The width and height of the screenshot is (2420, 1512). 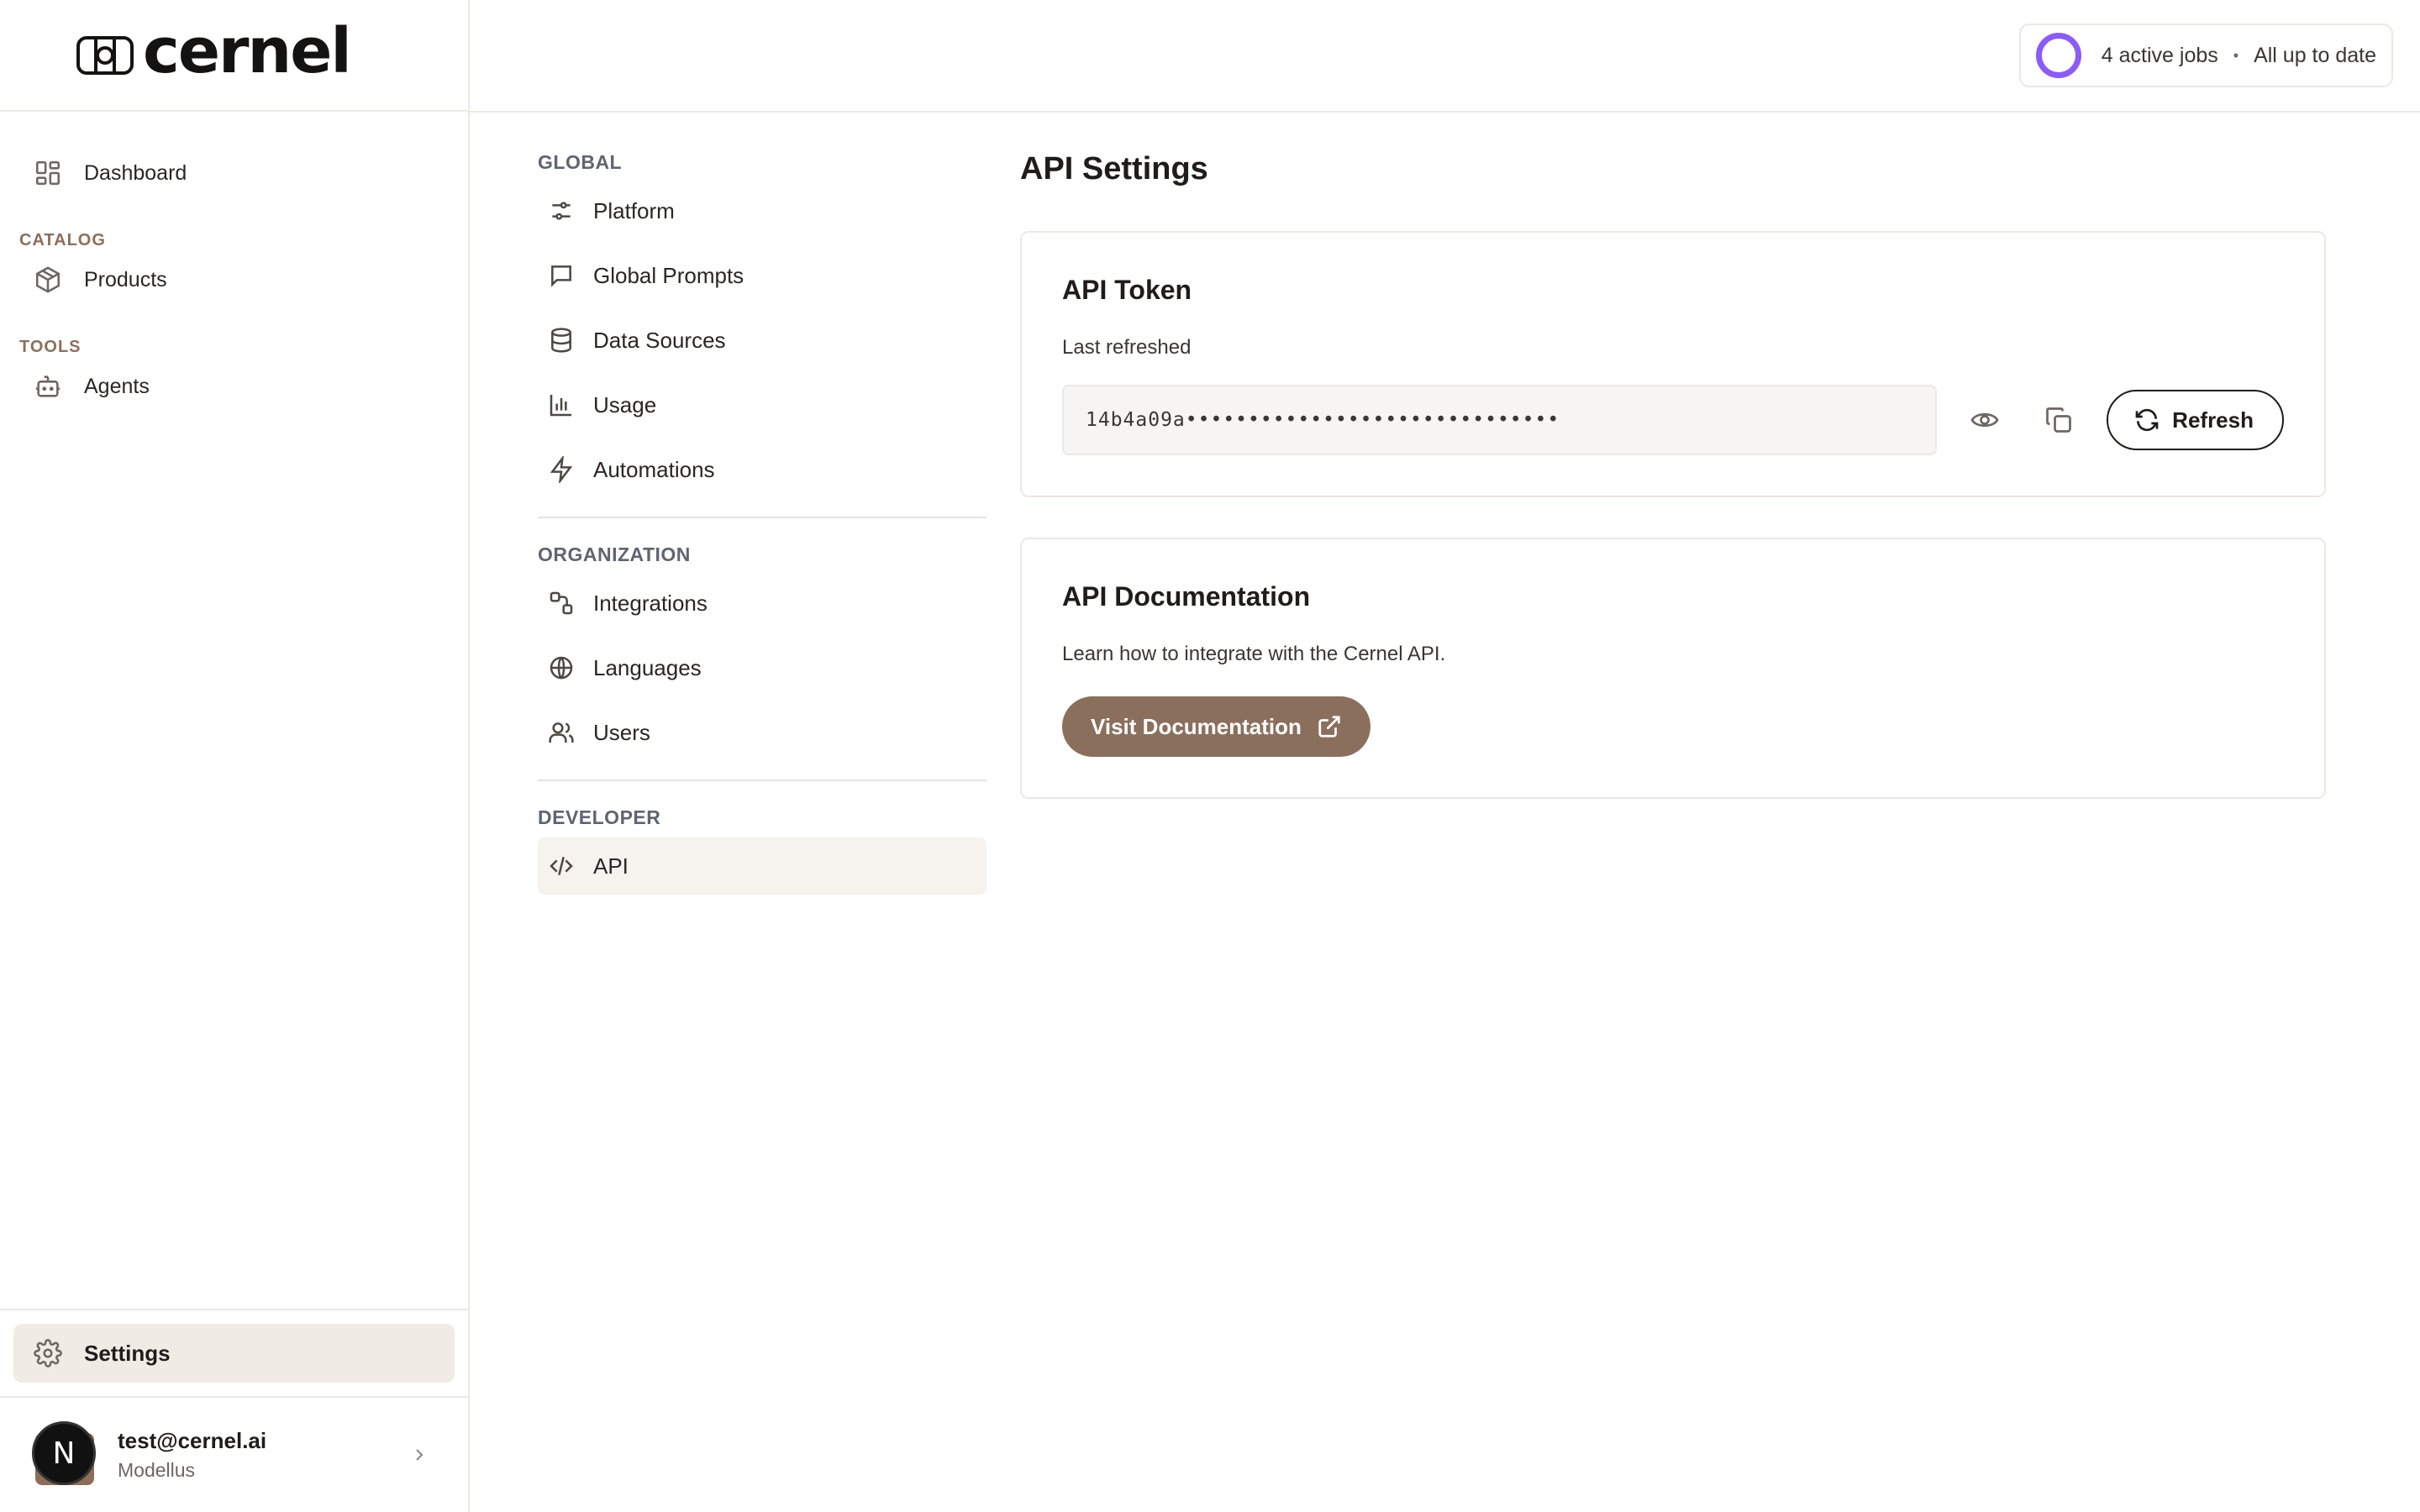 I want to click on avatar-letter: N, so click(x=64, y=1453).